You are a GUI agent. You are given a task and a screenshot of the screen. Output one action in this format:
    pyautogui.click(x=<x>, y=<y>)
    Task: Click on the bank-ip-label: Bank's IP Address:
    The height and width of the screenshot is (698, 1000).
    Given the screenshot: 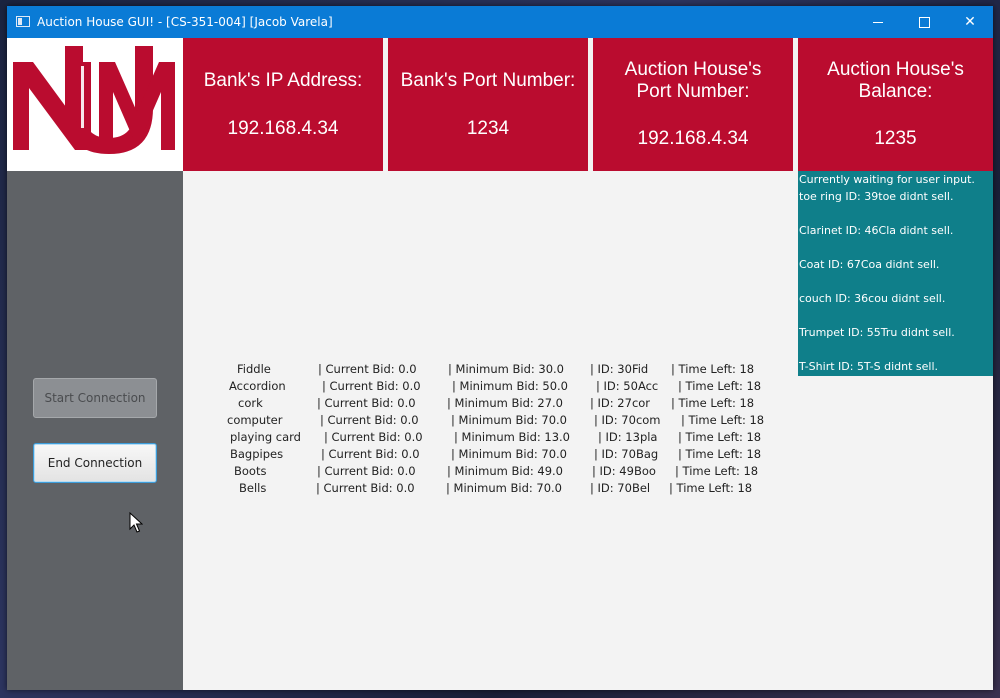 What is the action you would take?
    pyautogui.click(x=283, y=80)
    